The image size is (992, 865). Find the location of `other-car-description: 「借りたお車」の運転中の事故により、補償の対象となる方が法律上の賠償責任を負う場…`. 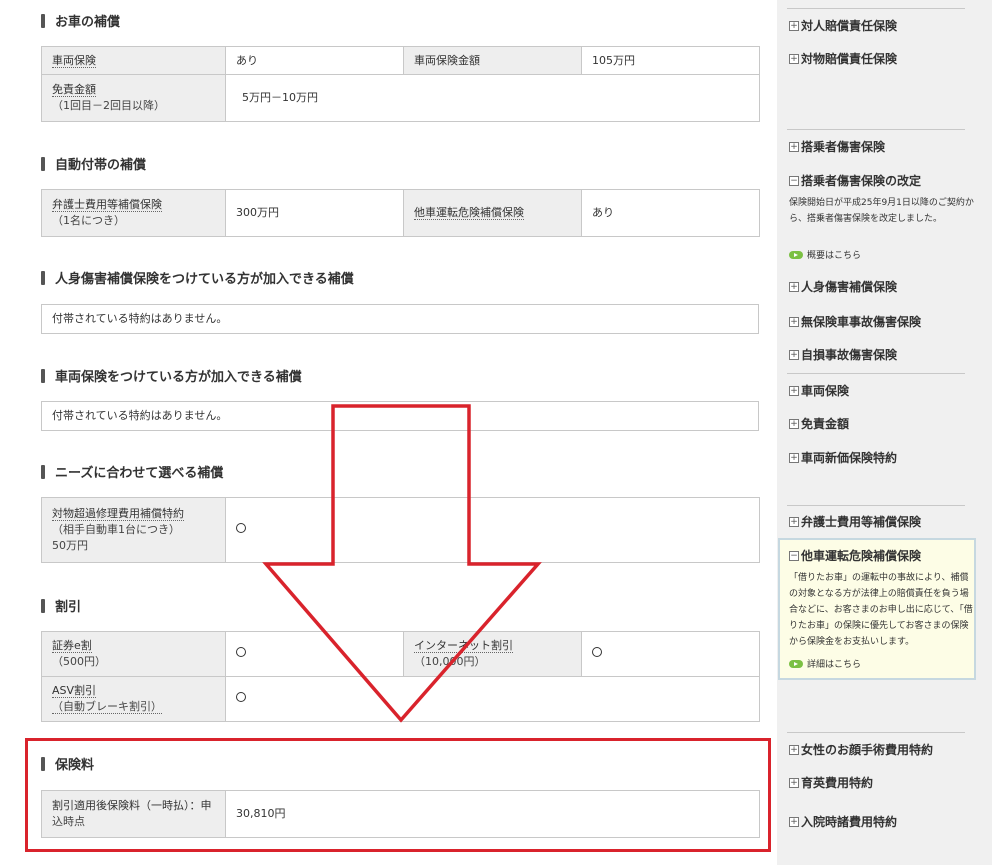

other-car-description: 「借りたお車」の運転中の事故により、補償の対象となる方が法律上の賠償責任を負う場… is located at coordinates (881, 610).